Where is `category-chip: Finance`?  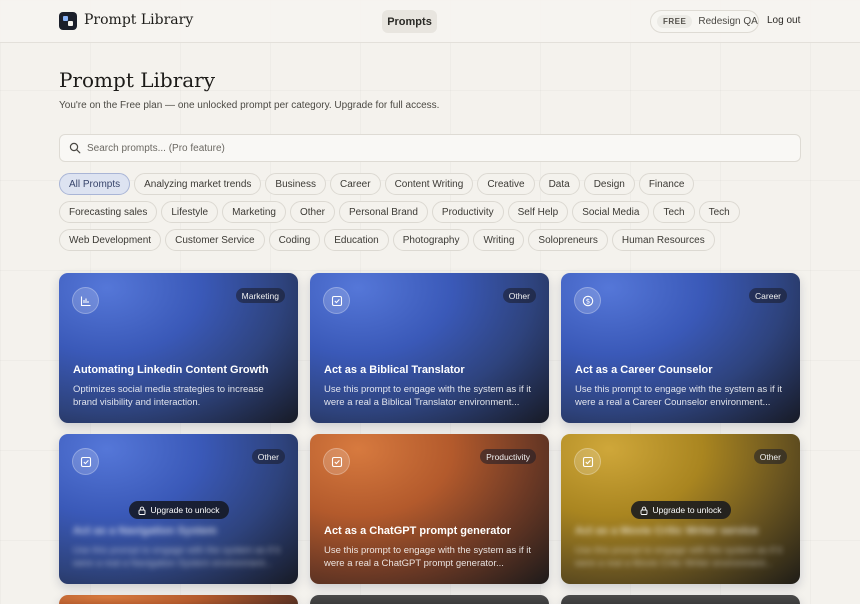
category-chip: Finance is located at coordinates (666, 184).